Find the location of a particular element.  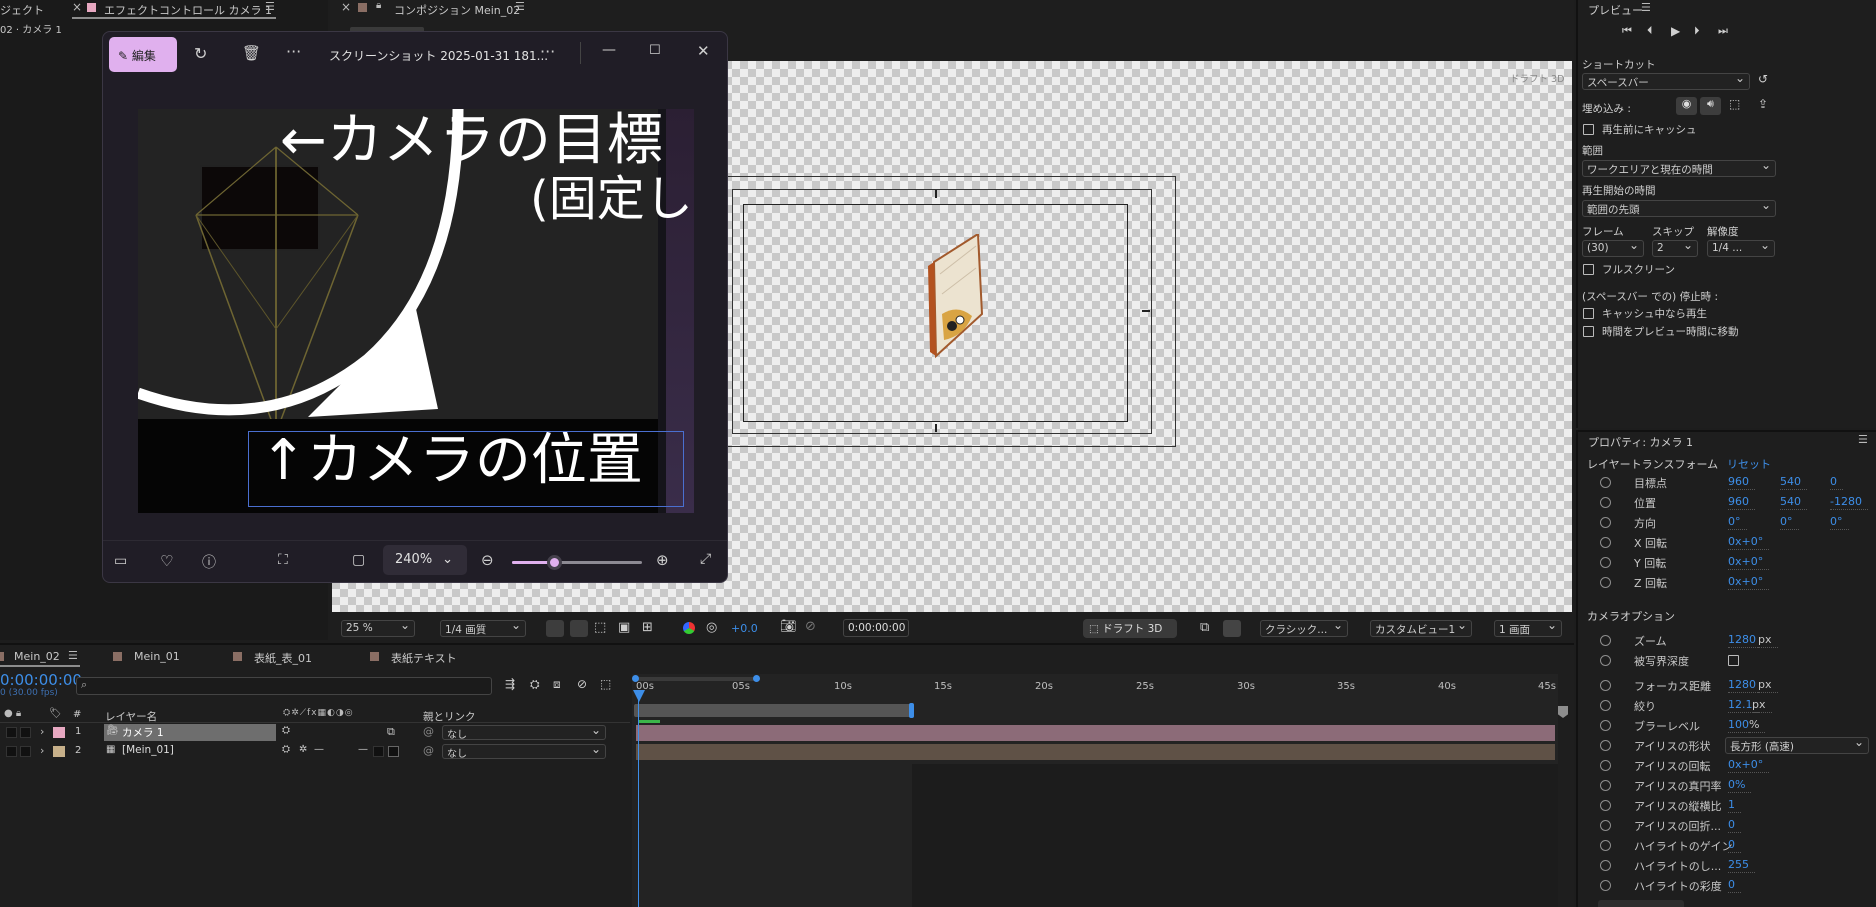

prop-value: 12.1 is located at coordinates (1743, 705).